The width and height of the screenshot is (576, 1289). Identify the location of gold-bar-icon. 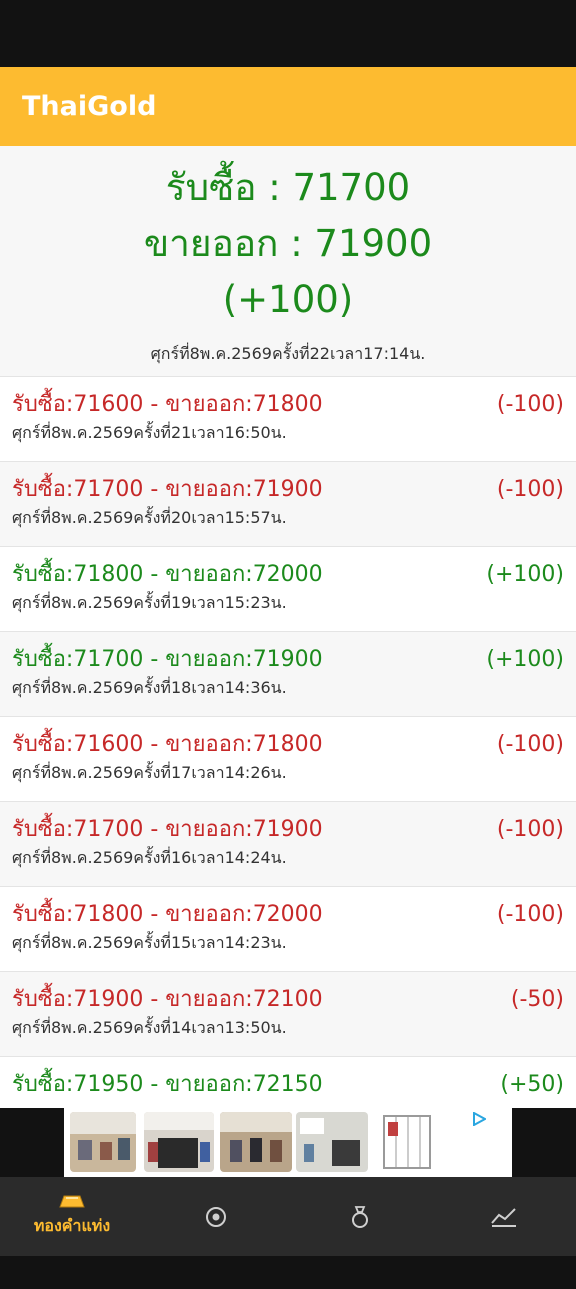
(72, 1201).